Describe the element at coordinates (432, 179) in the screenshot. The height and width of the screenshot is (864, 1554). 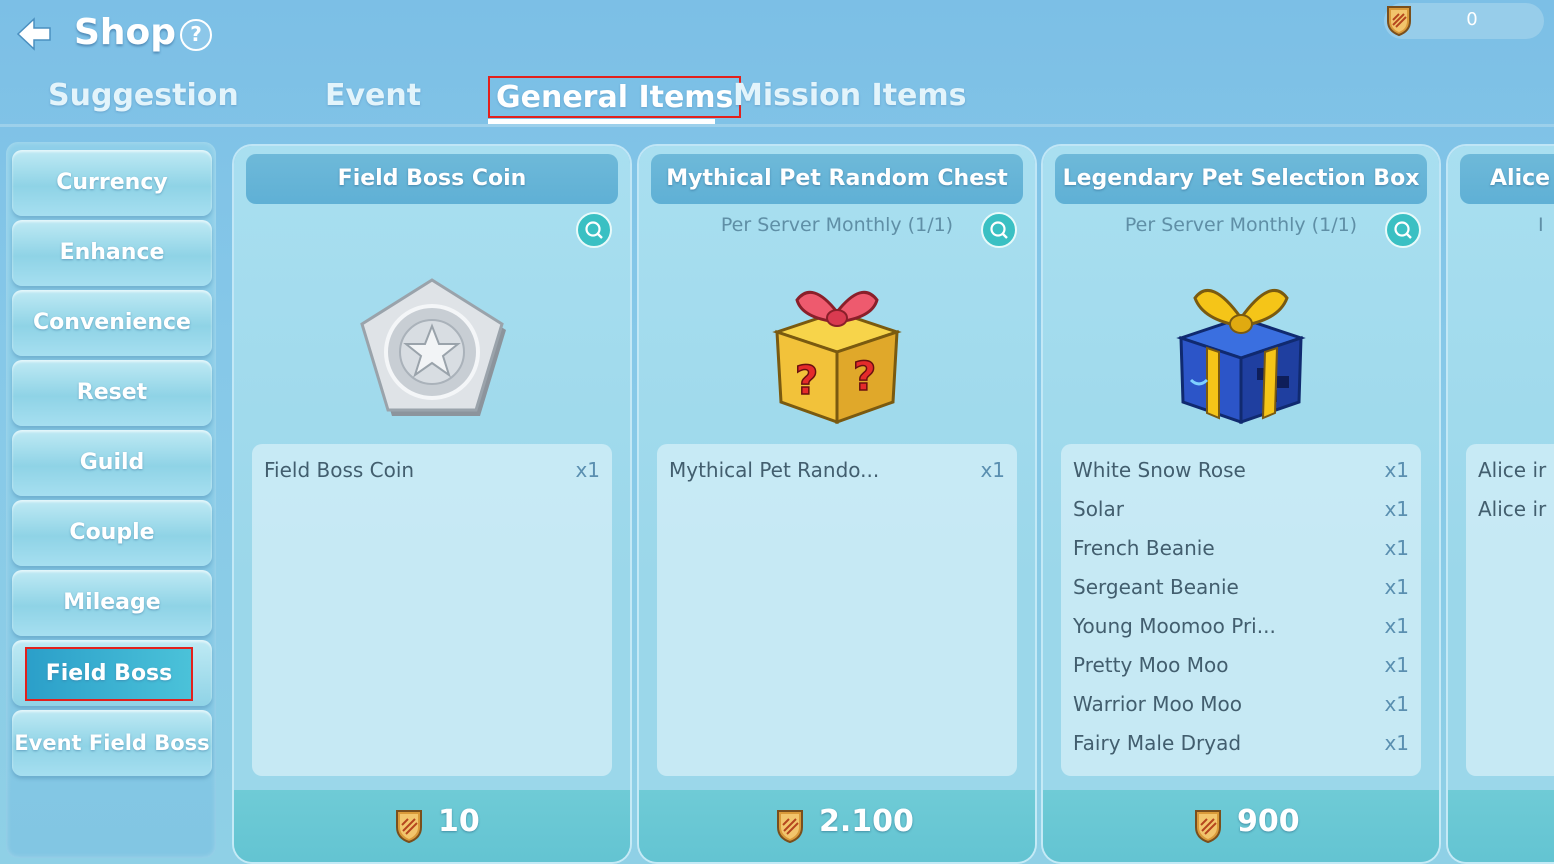
I see `card-title: Field Boss Coin` at that location.